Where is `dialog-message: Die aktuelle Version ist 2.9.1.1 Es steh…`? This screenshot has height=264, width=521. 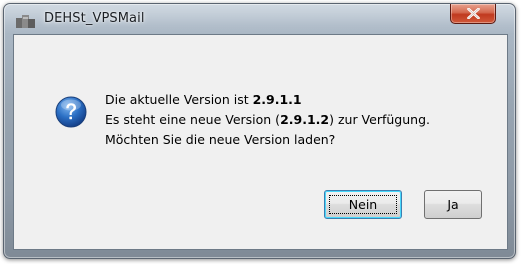 dialog-message: Die aktuelle Version ist 2.9.1.1 Es steh… is located at coordinates (267, 120).